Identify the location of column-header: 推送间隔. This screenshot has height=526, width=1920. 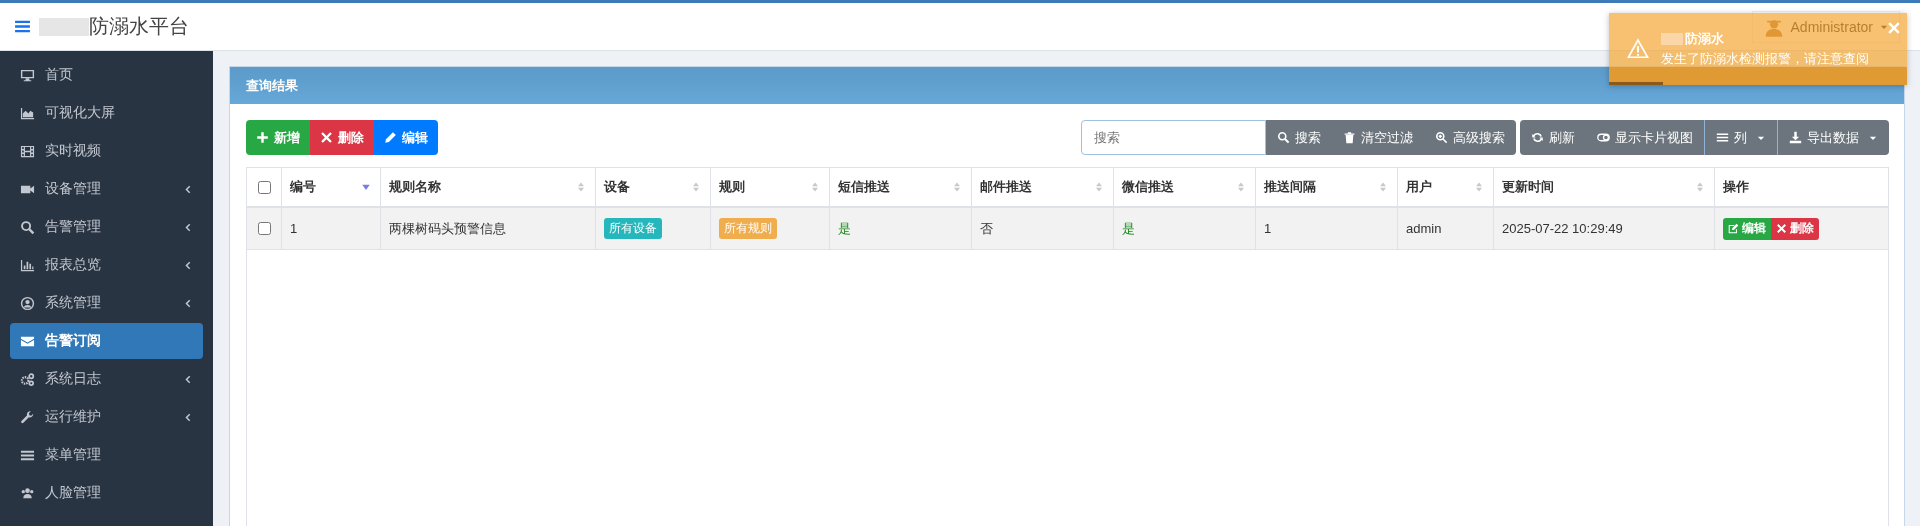
(1327, 187).